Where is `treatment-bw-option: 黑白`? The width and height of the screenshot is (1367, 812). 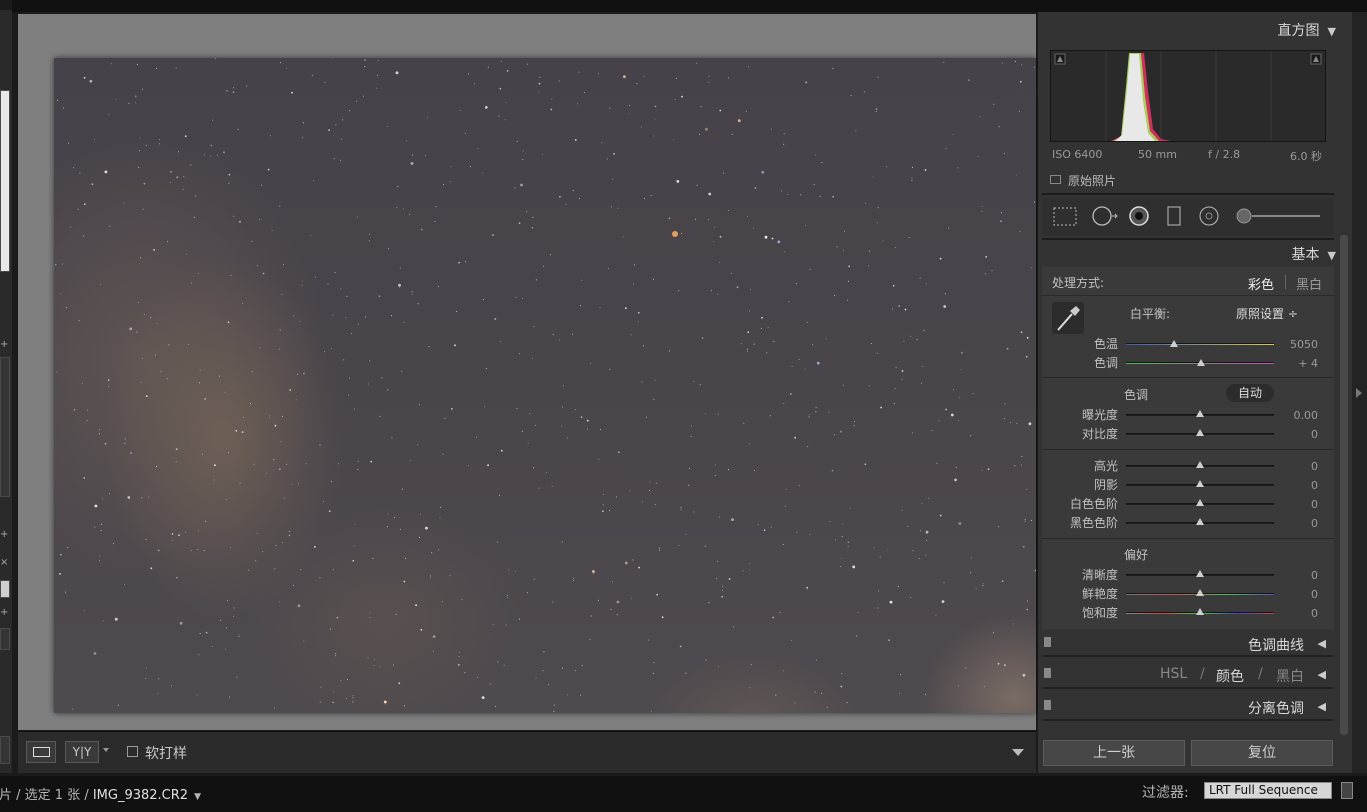
treatment-bw-option: 黑白 is located at coordinates (1309, 283).